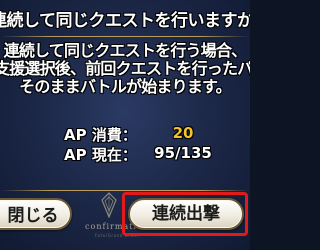 Image resolution: width=320 pixels, height=250 pixels. What do you see at coordinates (139, 134) in the screenshot?
I see `ap-cost-row: AP 消費： 20` at bounding box center [139, 134].